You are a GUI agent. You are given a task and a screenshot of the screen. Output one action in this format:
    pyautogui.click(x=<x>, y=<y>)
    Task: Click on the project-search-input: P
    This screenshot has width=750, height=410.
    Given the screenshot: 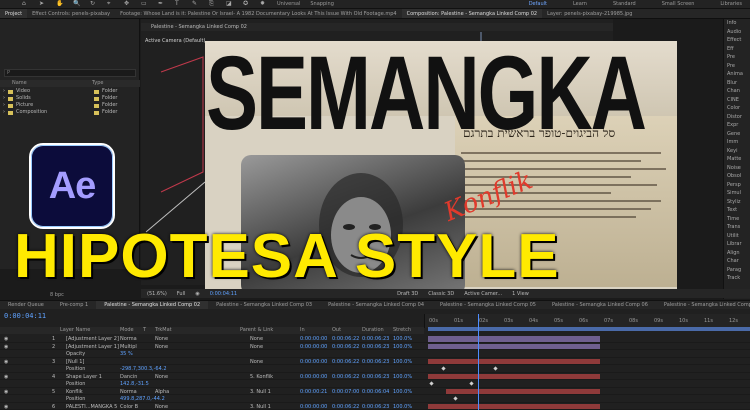 What is the action you would take?
    pyautogui.click(x=70, y=73)
    